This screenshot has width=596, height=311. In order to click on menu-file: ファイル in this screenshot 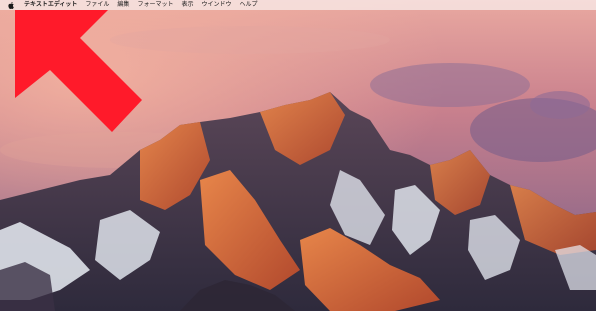, I will do `click(97, 5)`.